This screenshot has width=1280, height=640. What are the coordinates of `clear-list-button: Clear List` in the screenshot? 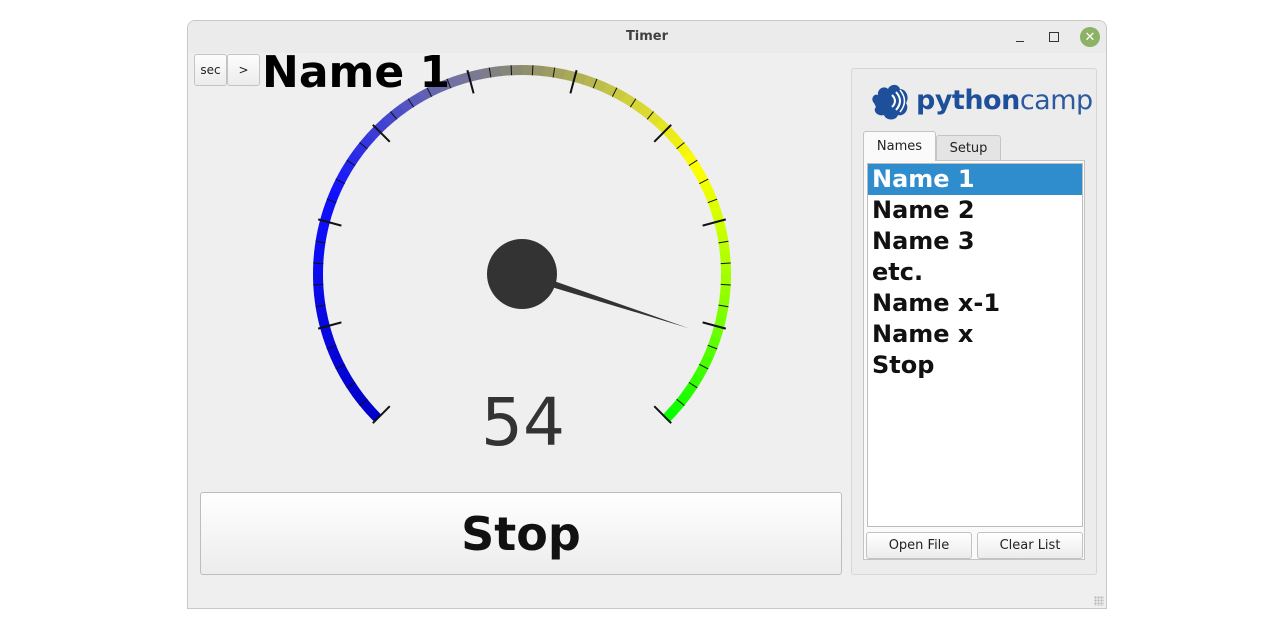 It's located at (1030, 545).